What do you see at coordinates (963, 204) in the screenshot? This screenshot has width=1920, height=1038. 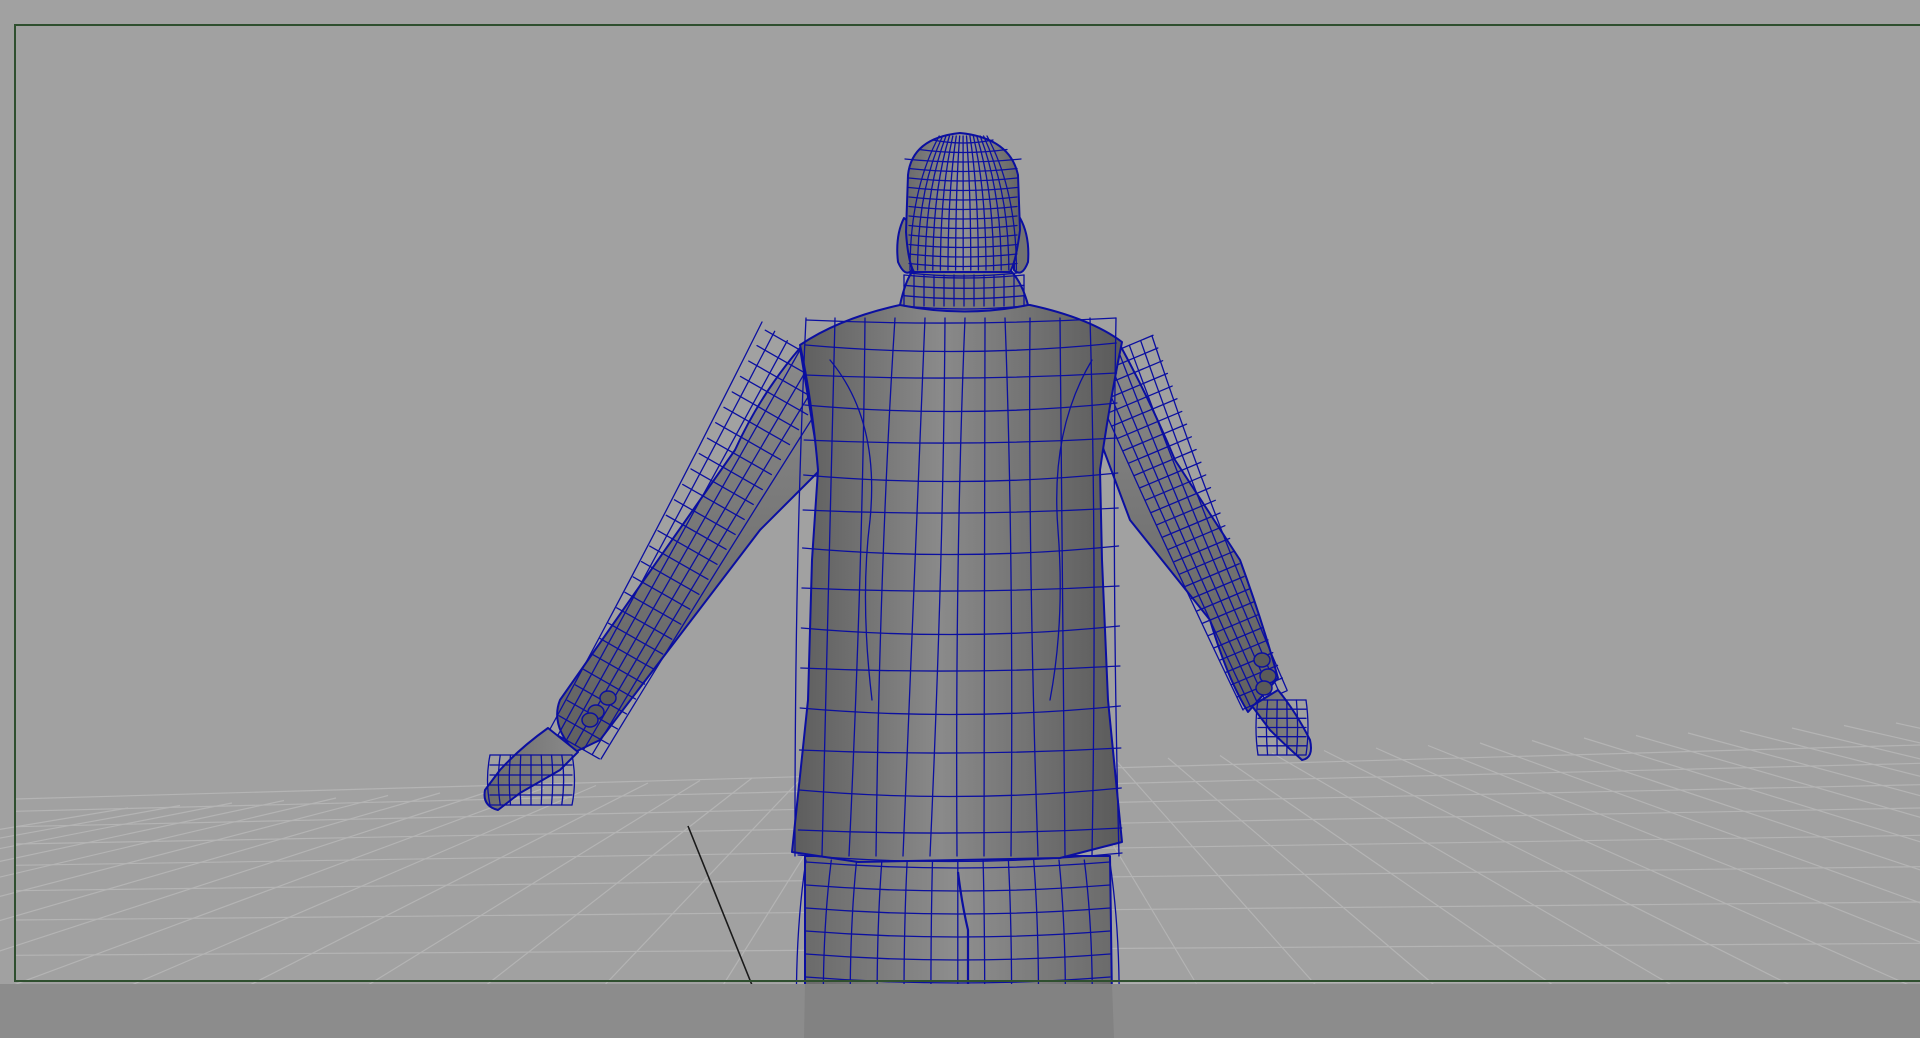 I see `head-mesh` at bounding box center [963, 204].